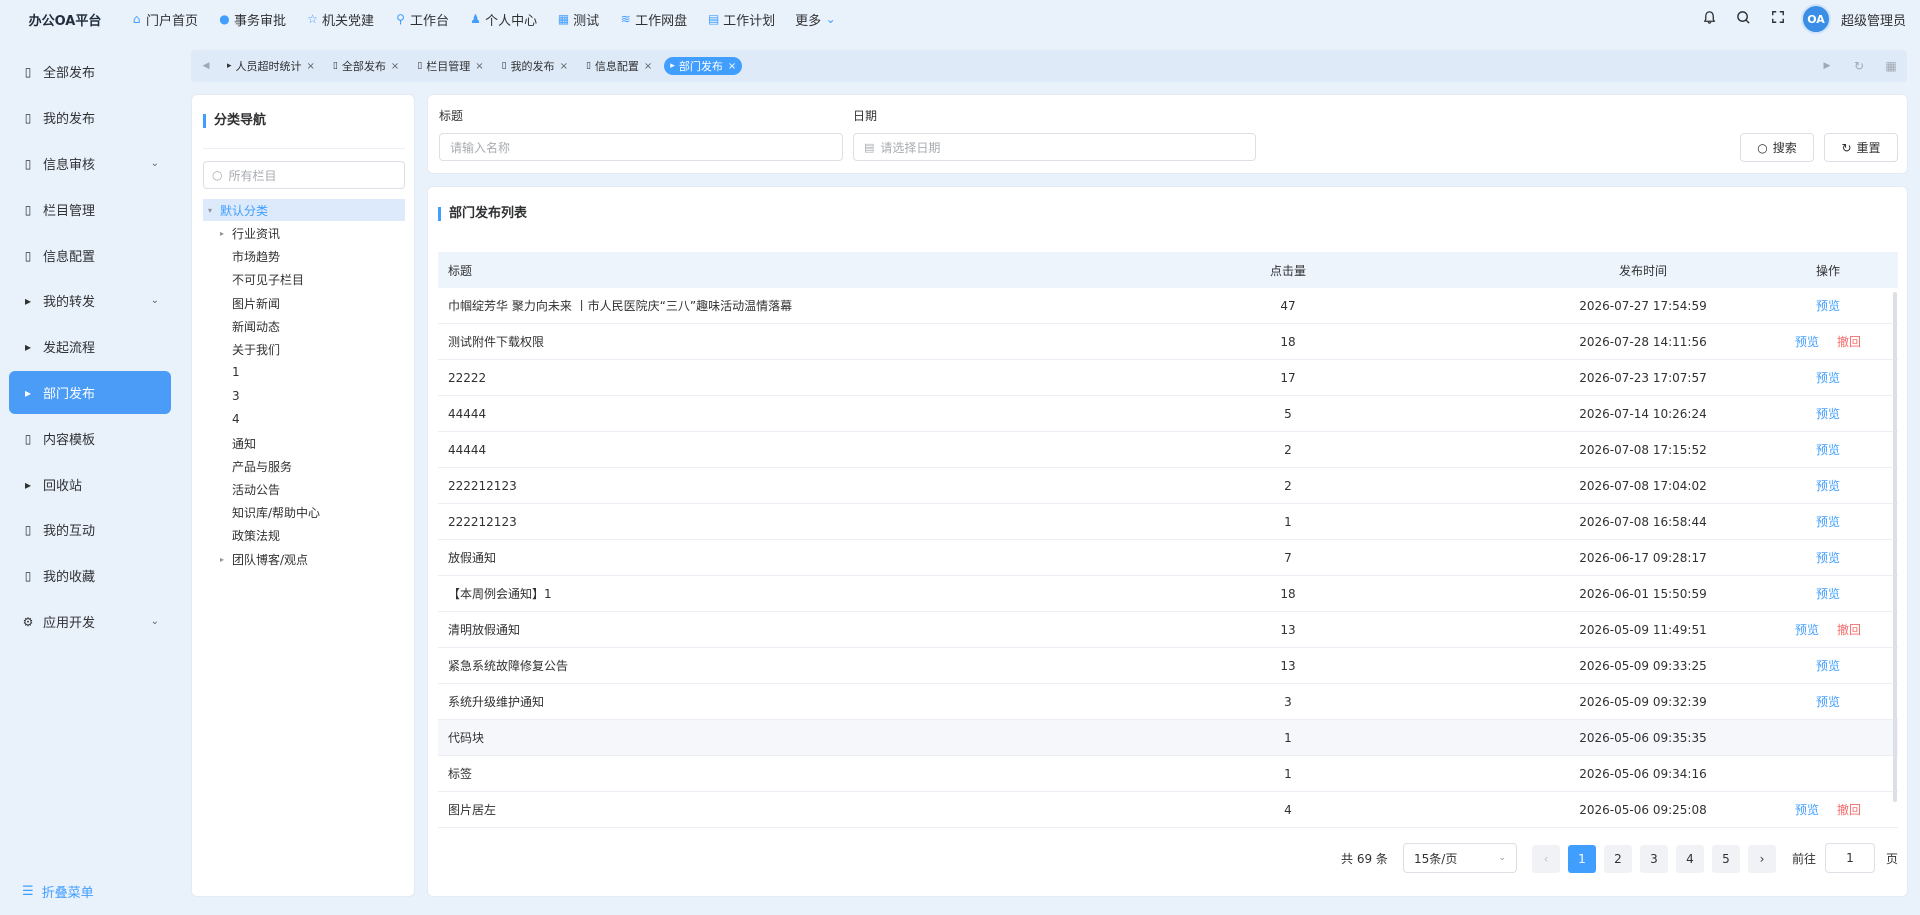  I want to click on tabs-next-icon: ▶, so click(1827, 66).